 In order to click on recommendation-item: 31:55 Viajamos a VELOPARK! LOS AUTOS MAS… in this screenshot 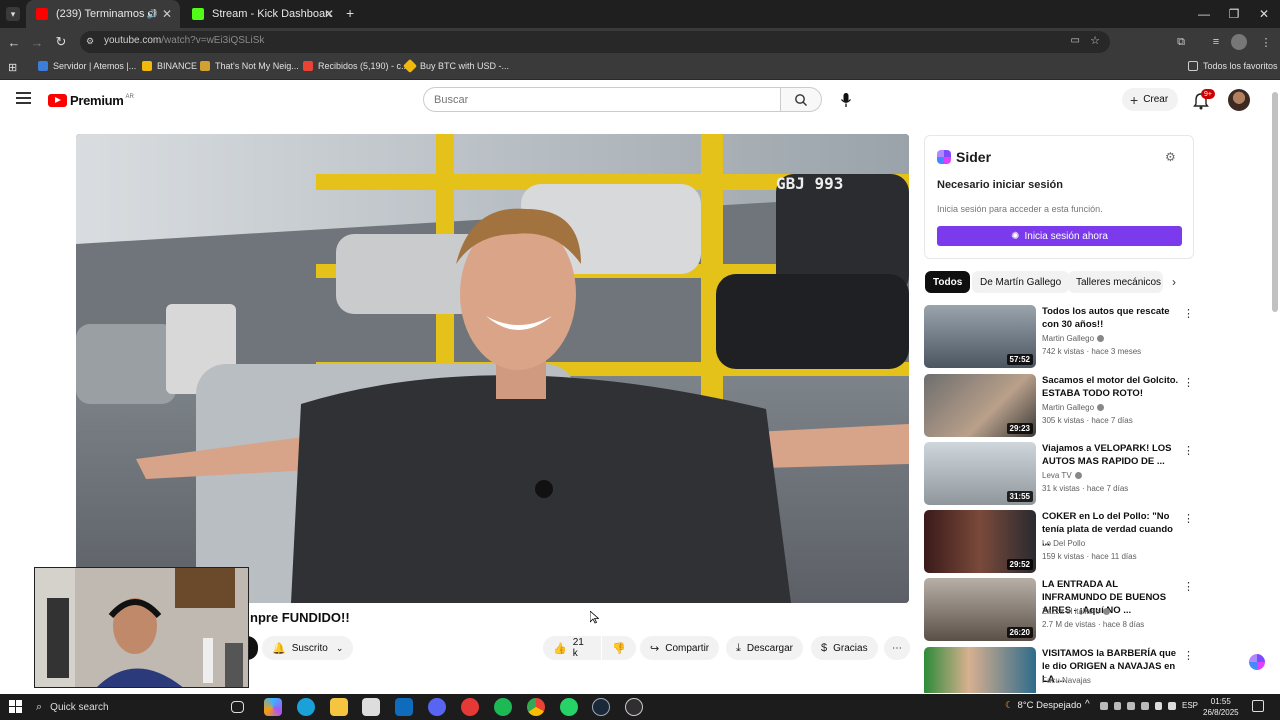, I will do `click(1059, 474)`.